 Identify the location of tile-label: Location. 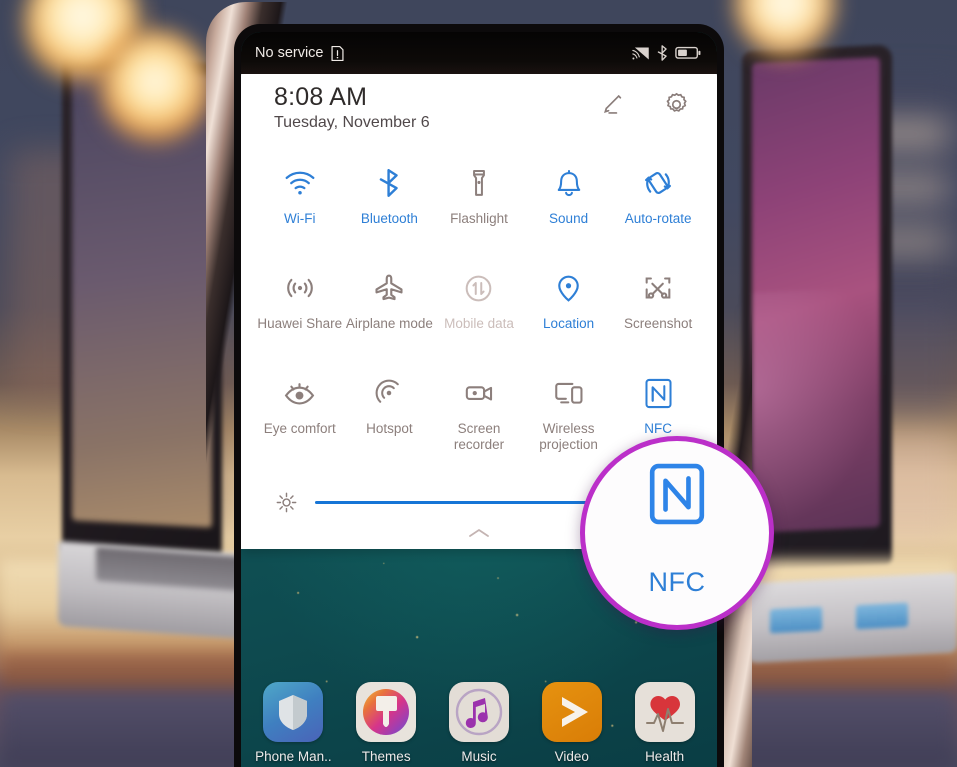
(569, 323).